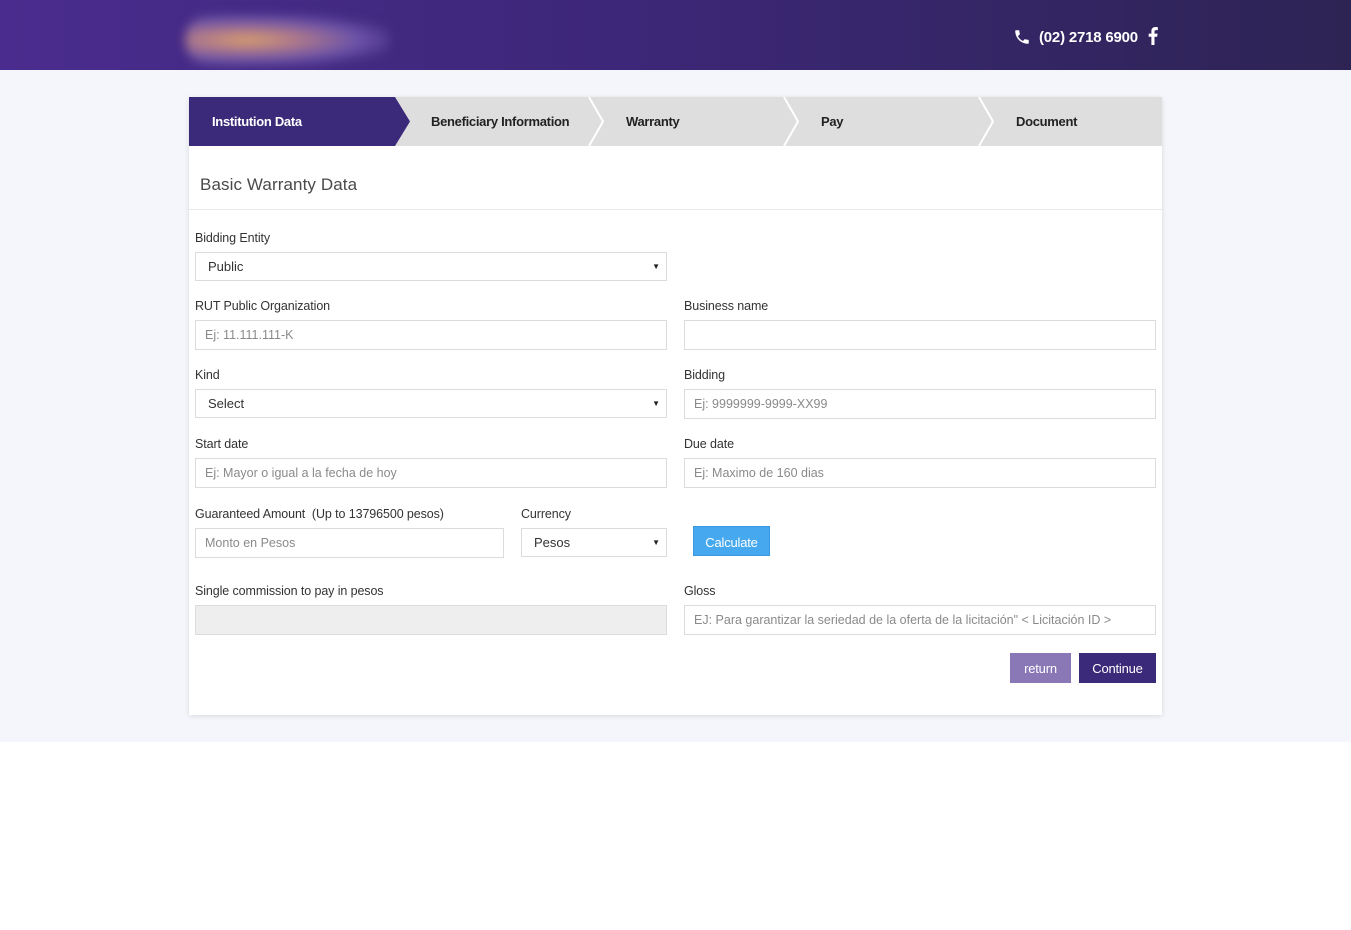 This screenshot has width=1351, height=930. What do you see at coordinates (709, 444) in the screenshot?
I see `due-date-label: Due date` at bounding box center [709, 444].